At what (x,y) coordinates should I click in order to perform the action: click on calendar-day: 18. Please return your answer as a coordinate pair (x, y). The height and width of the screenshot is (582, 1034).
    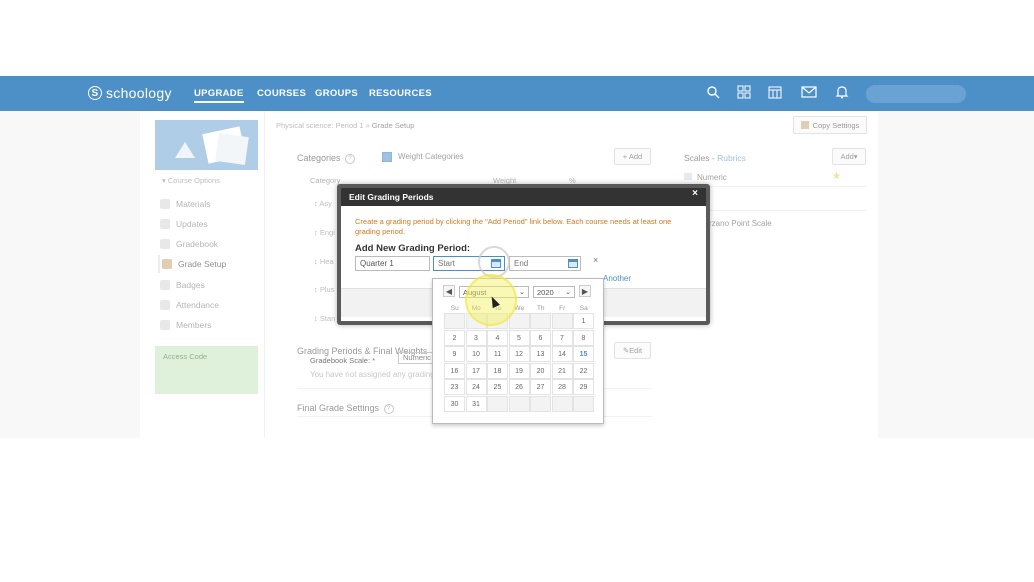
    Looking at the image, I should click on (497, 370).